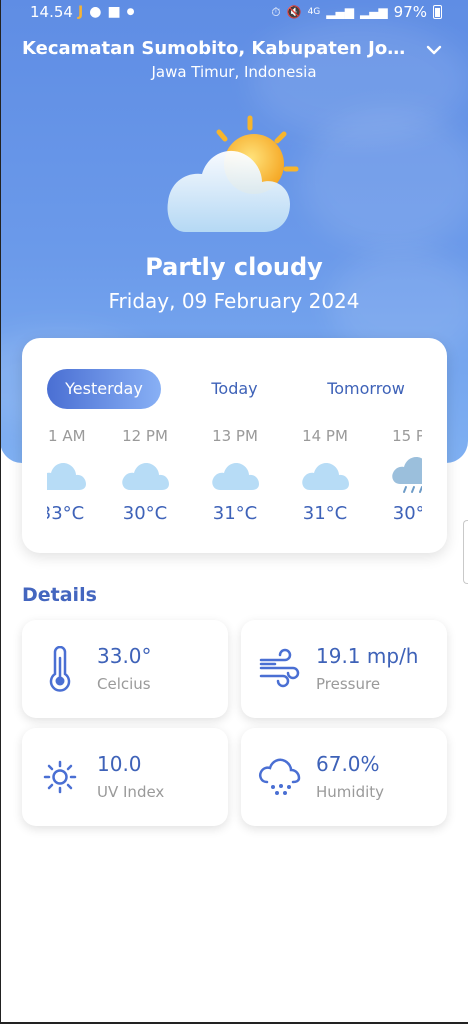  Describe the element at coordinates (344, 669) in the screenshot. I see `detail-tile-pressure: 19.1 mp/h Pressure` at that location.